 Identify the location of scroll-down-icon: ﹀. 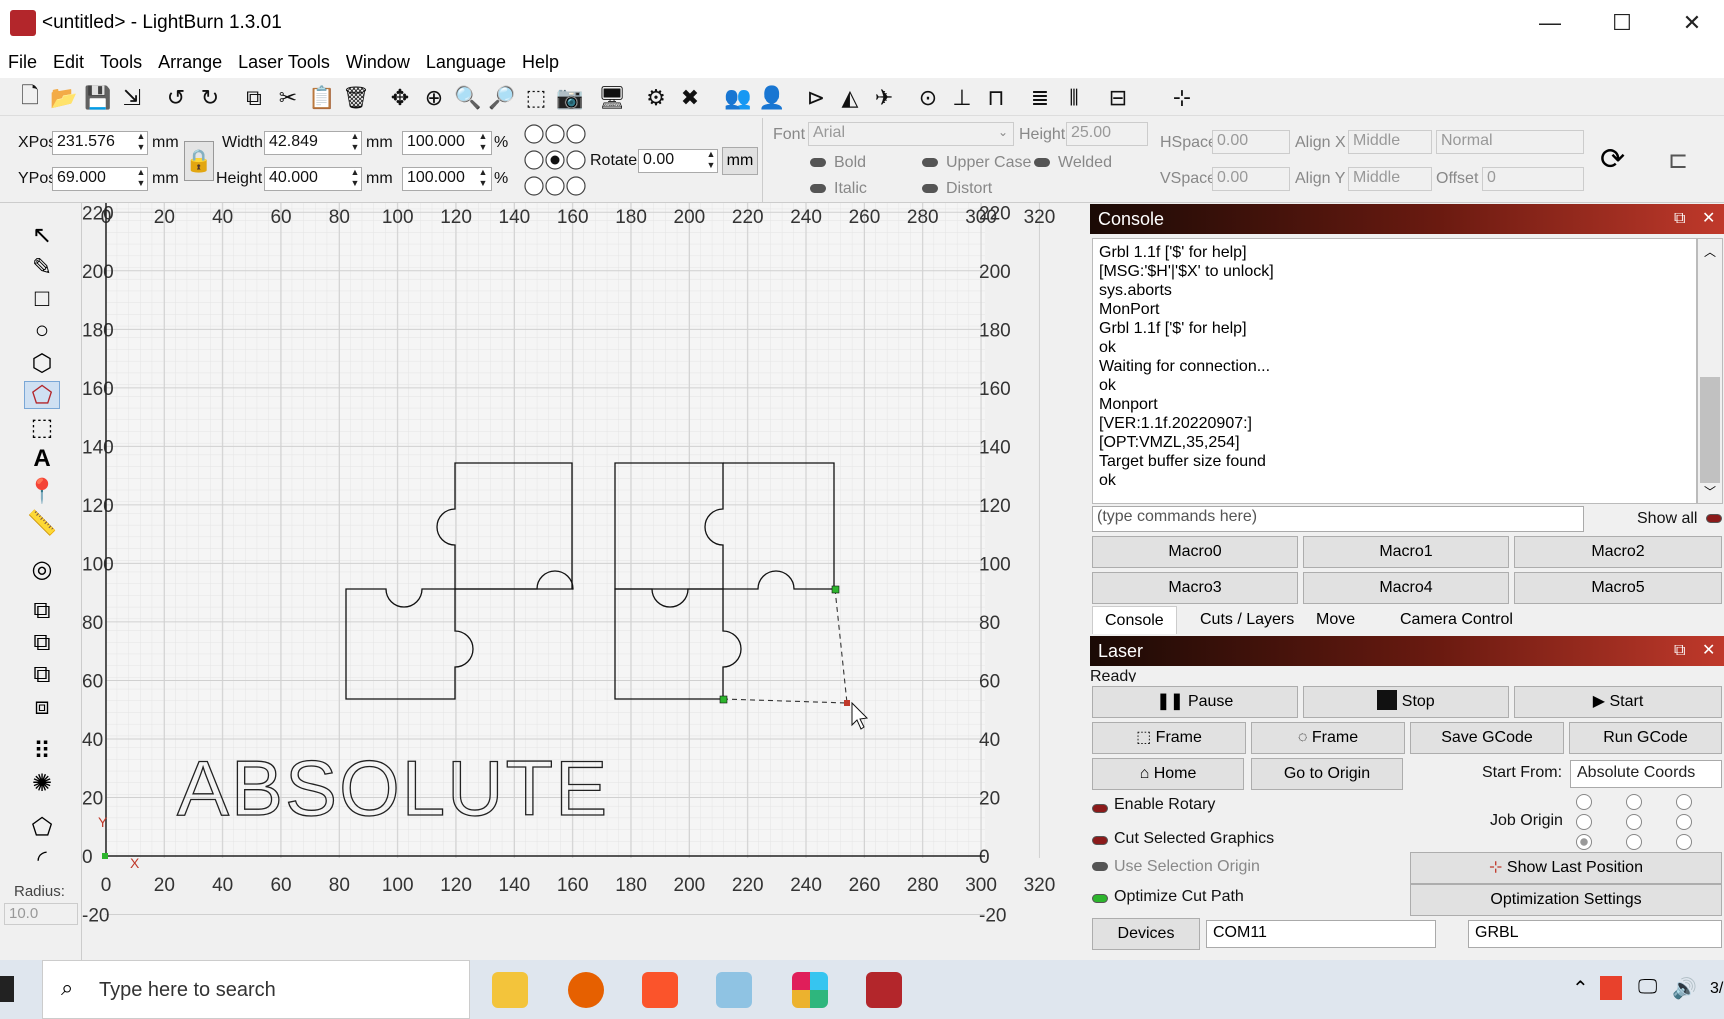
(1710, 491).